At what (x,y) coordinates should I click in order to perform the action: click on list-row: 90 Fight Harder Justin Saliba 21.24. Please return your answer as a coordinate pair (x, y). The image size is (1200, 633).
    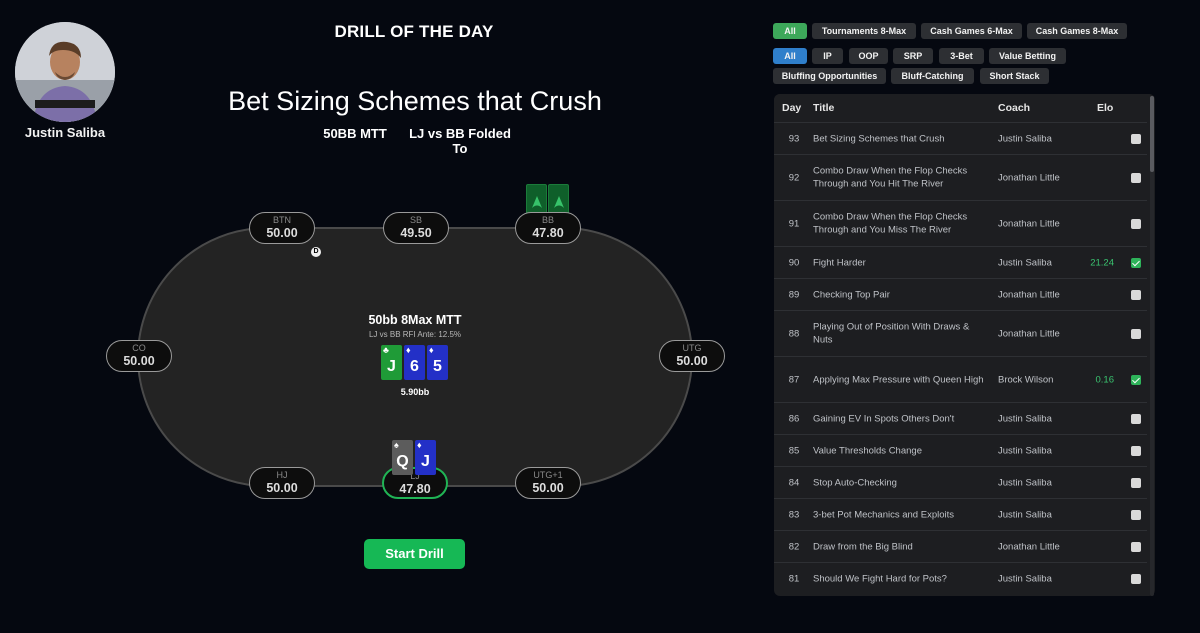
    Looking at the image, I should click on (960, 262).